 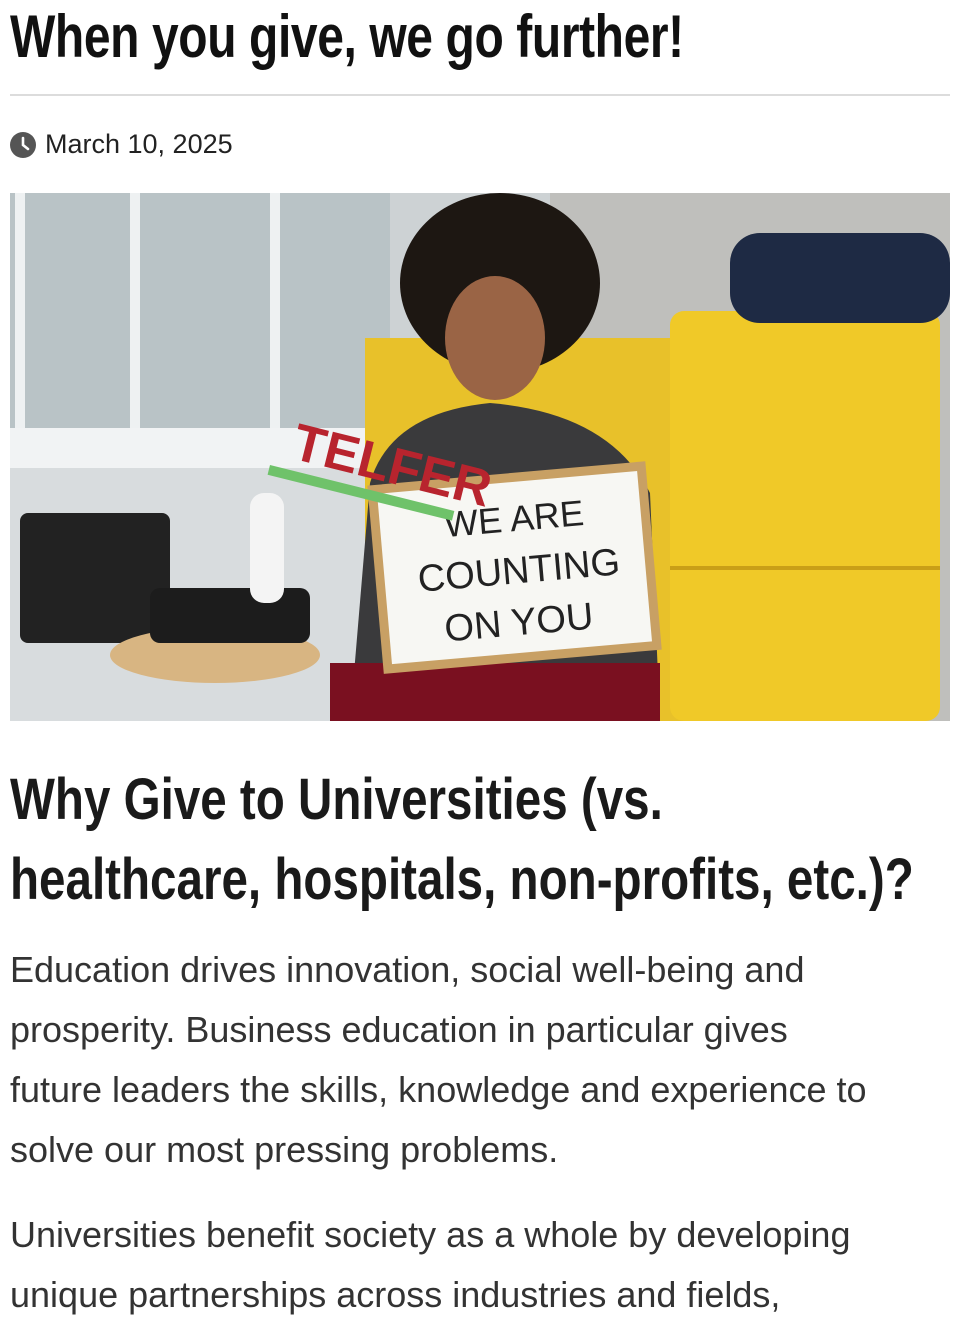 What do you see at coordinates (284, 1149) in the screenshot?
I see `paragraph-line: solve our most pressing problems.` at bounding box center [284, 1149].